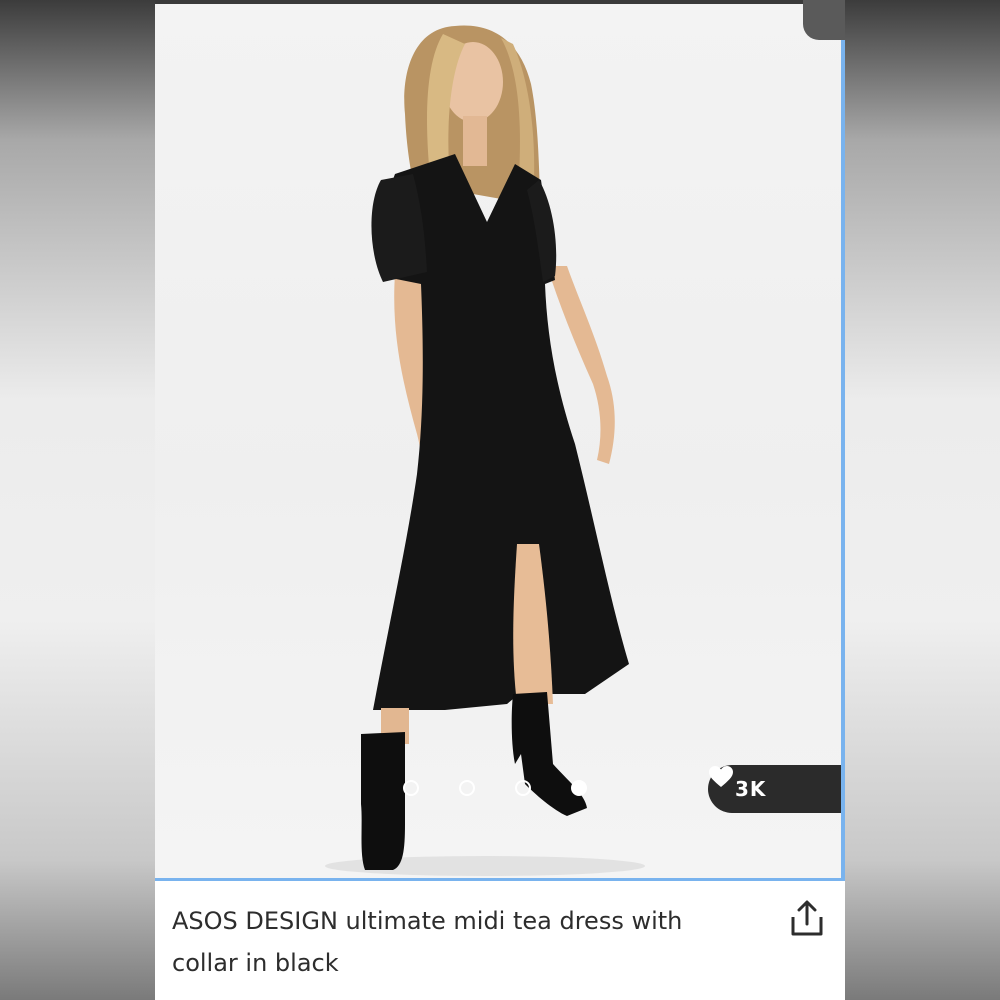  What do you see at coordinates (255, 963) in the screenshot?
I see `product-title-line2: collar in black` at bounding box center [255, 963].